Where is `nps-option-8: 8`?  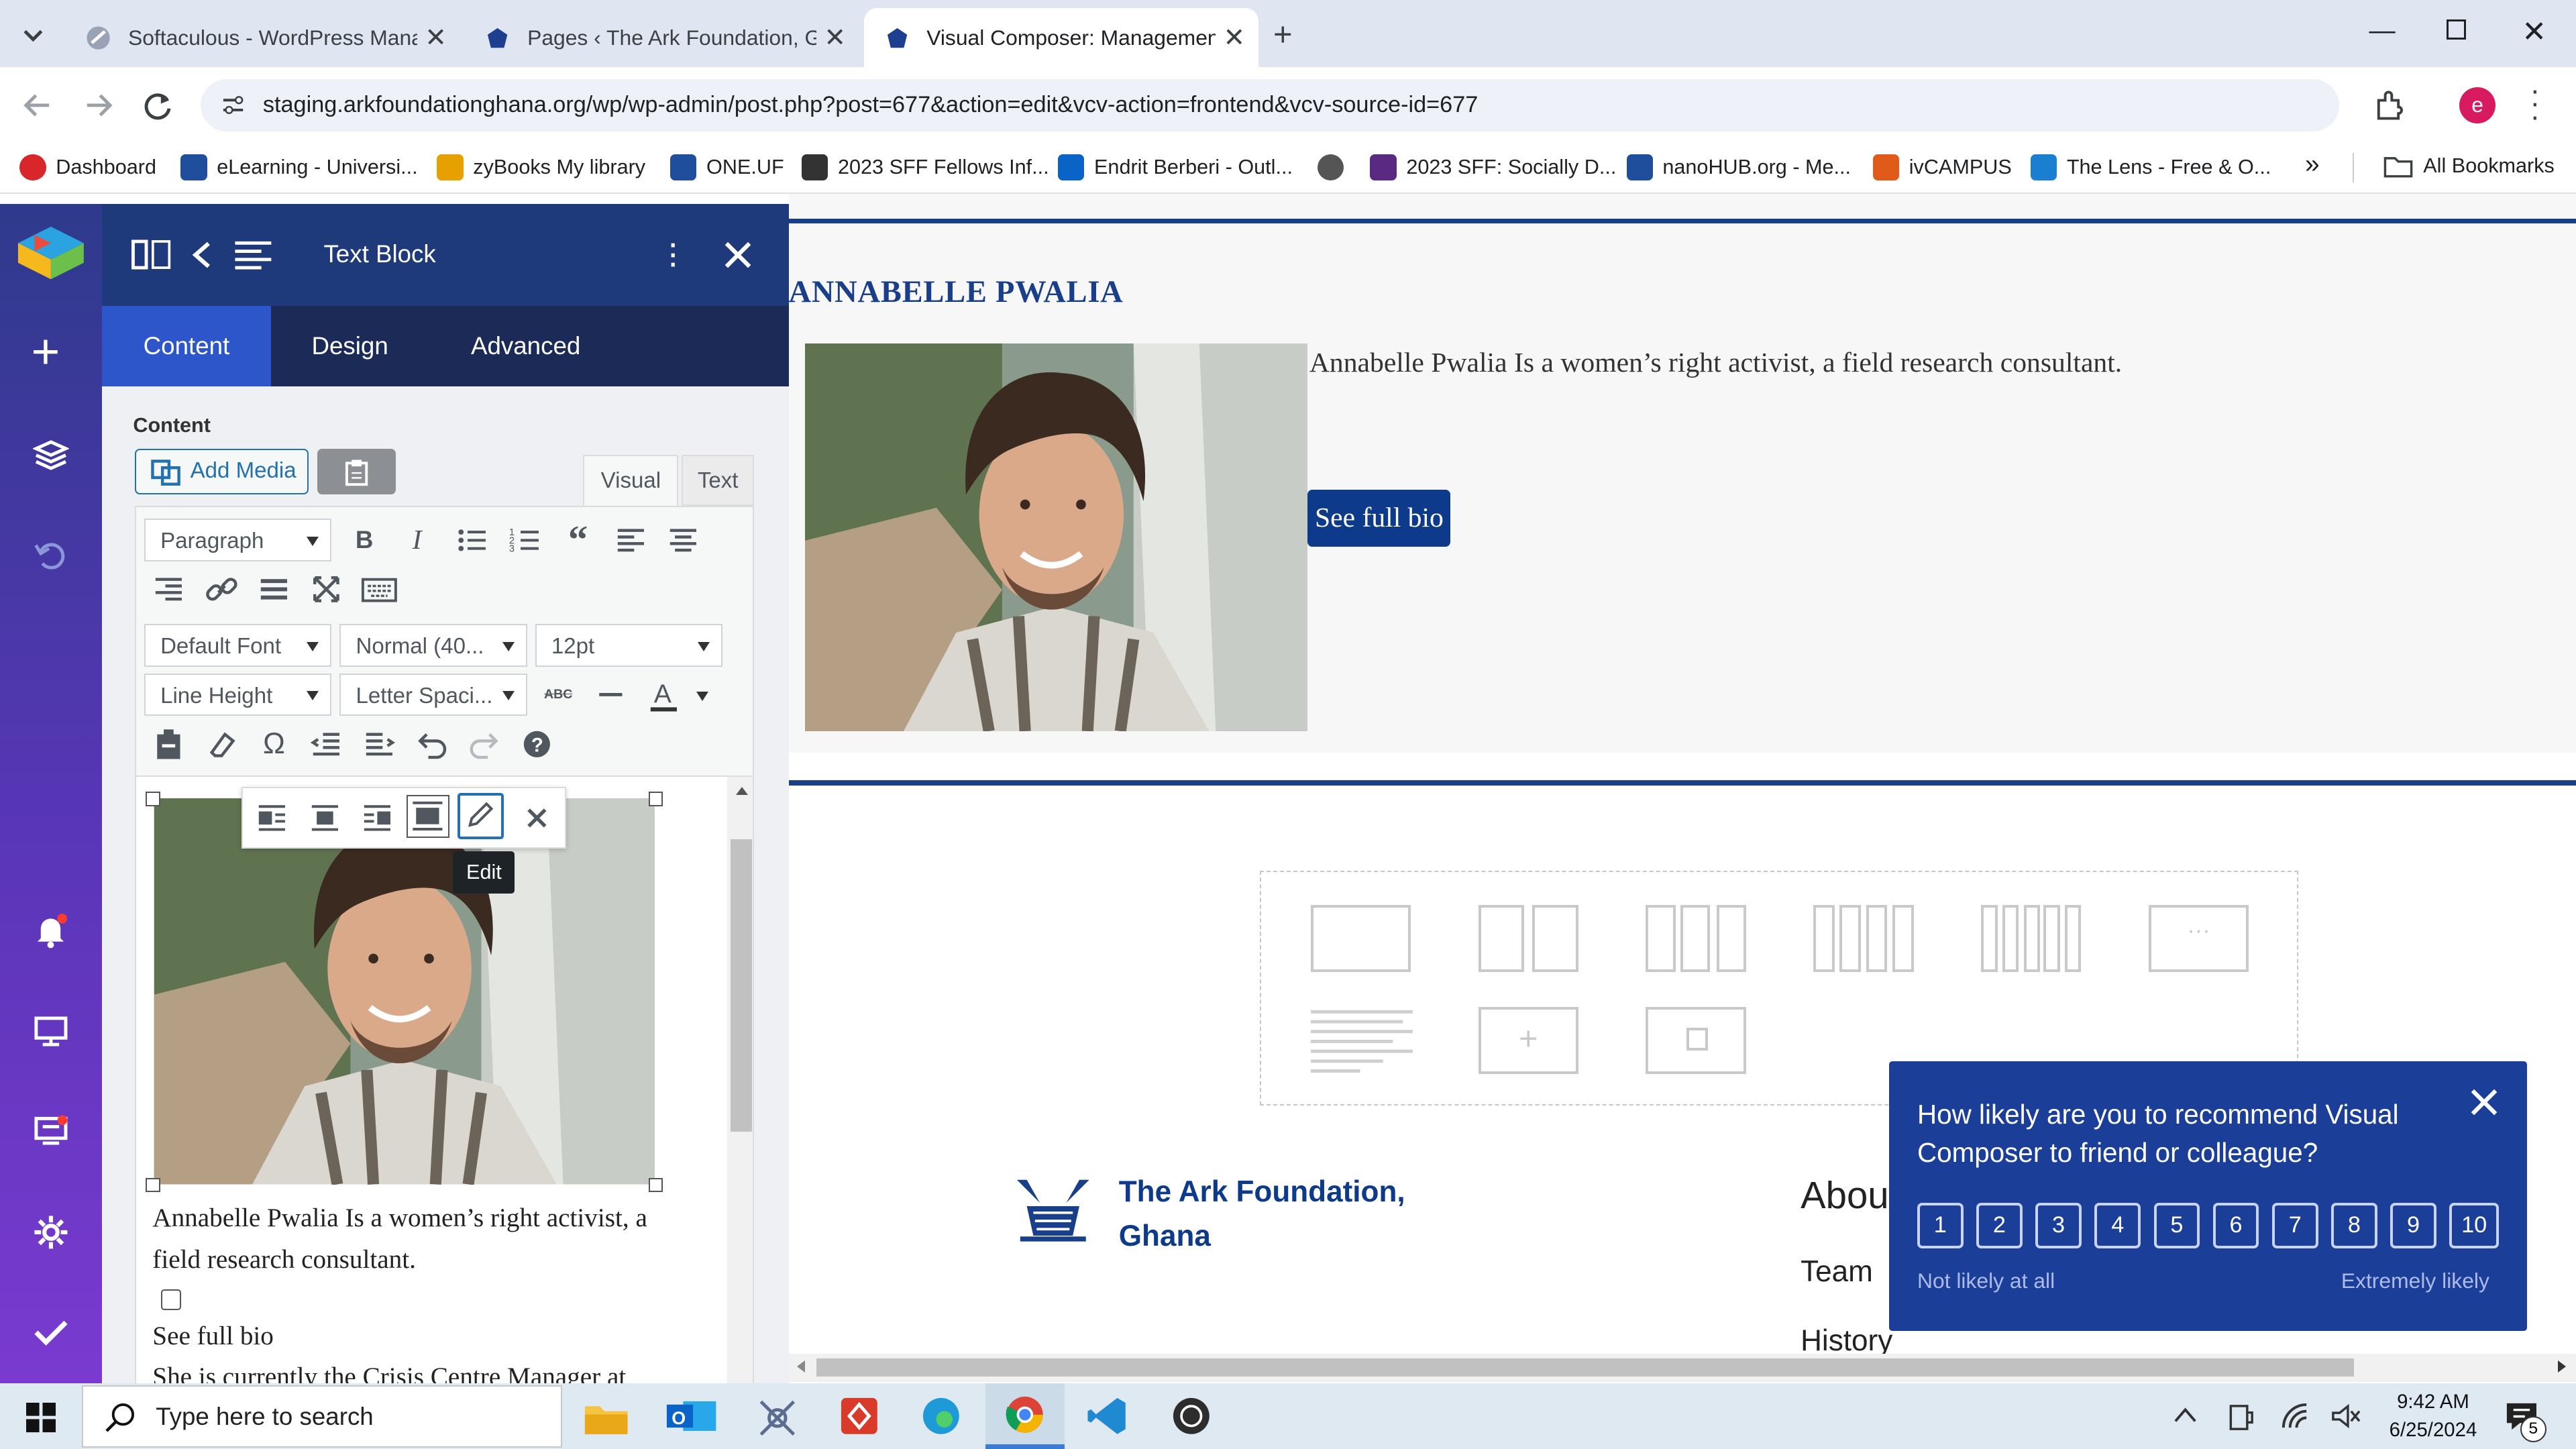 nps-option-8: 8 is located at coordinates (2354, 1225).